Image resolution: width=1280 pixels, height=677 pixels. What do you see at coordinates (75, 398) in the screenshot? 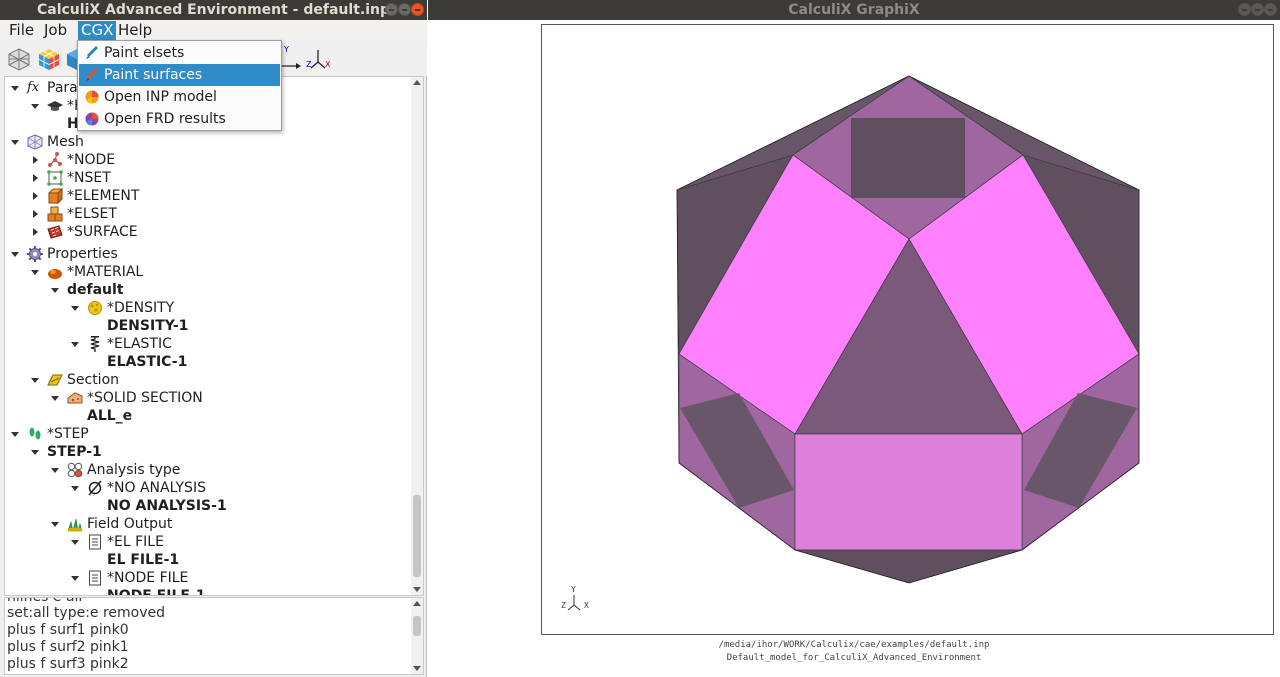
I see `solid-section-icon` at bounding box center [75, 398].